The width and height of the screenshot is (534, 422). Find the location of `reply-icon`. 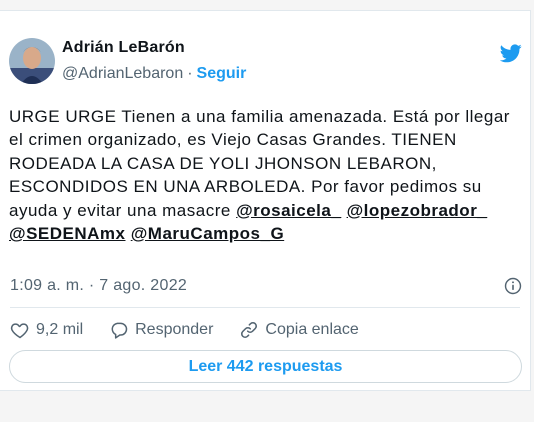

reply-icon is located at coordinates (119, 330).